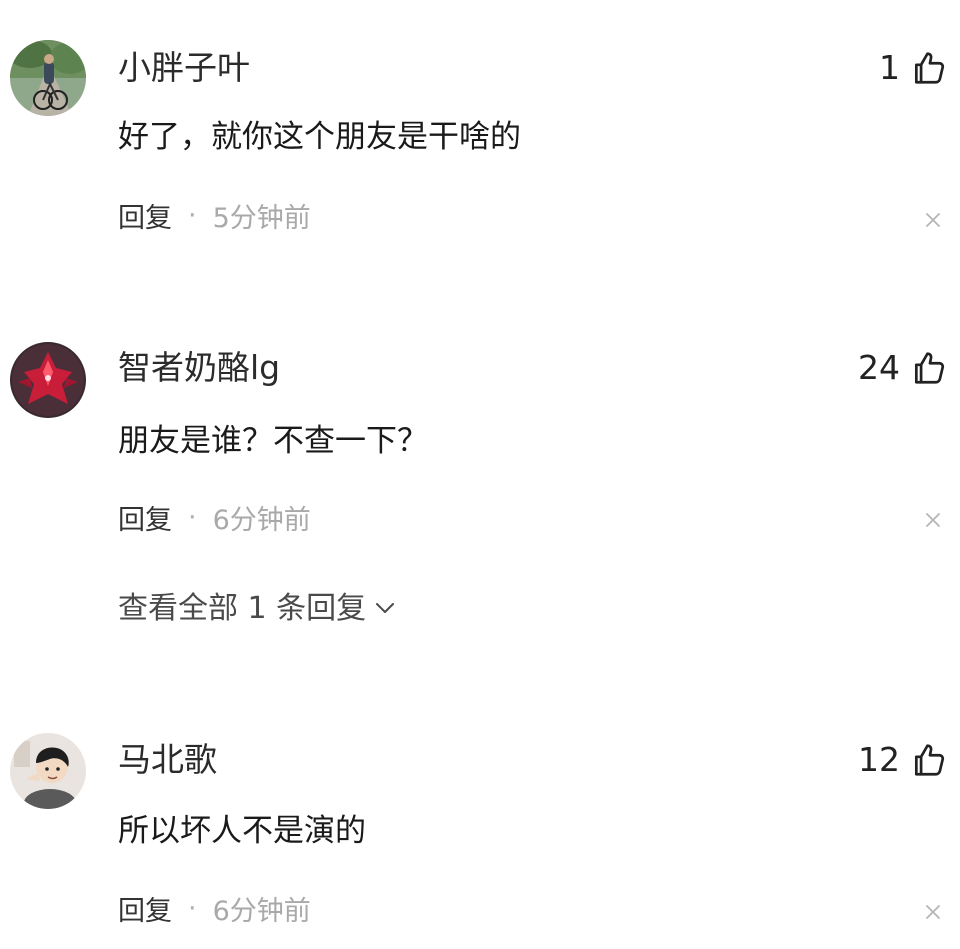 The width and height of the screenshot is (960, 949). I want to click on comment-text: 所以坏人不是演的, so click(242, 831).